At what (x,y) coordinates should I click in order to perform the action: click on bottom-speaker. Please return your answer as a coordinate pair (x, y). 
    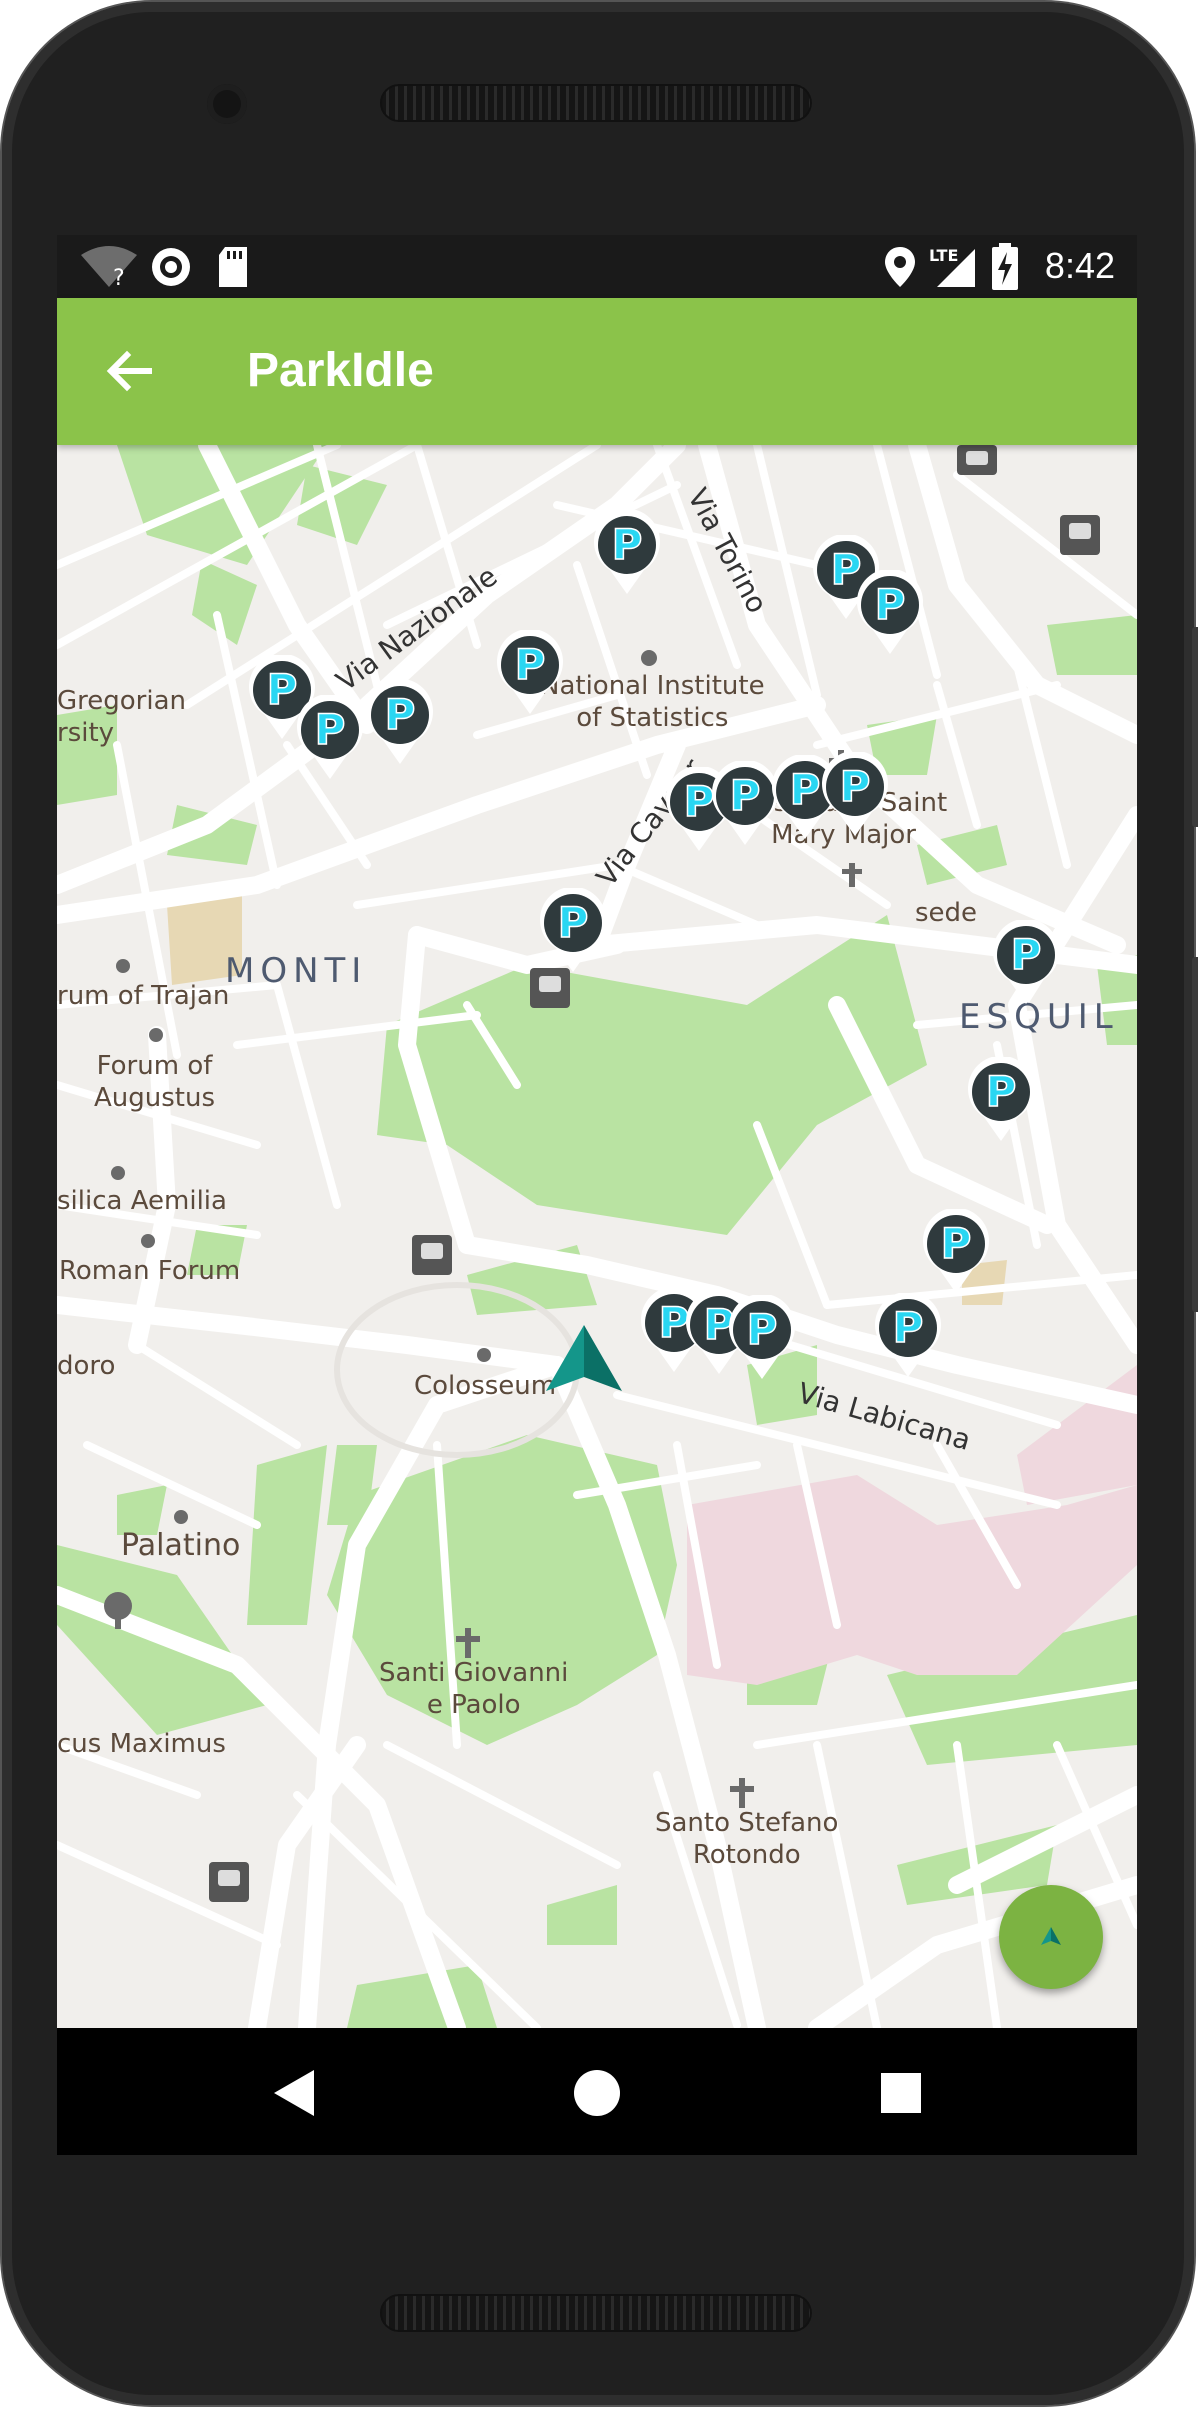
    Looking at the image, I should click on (596, 2313).